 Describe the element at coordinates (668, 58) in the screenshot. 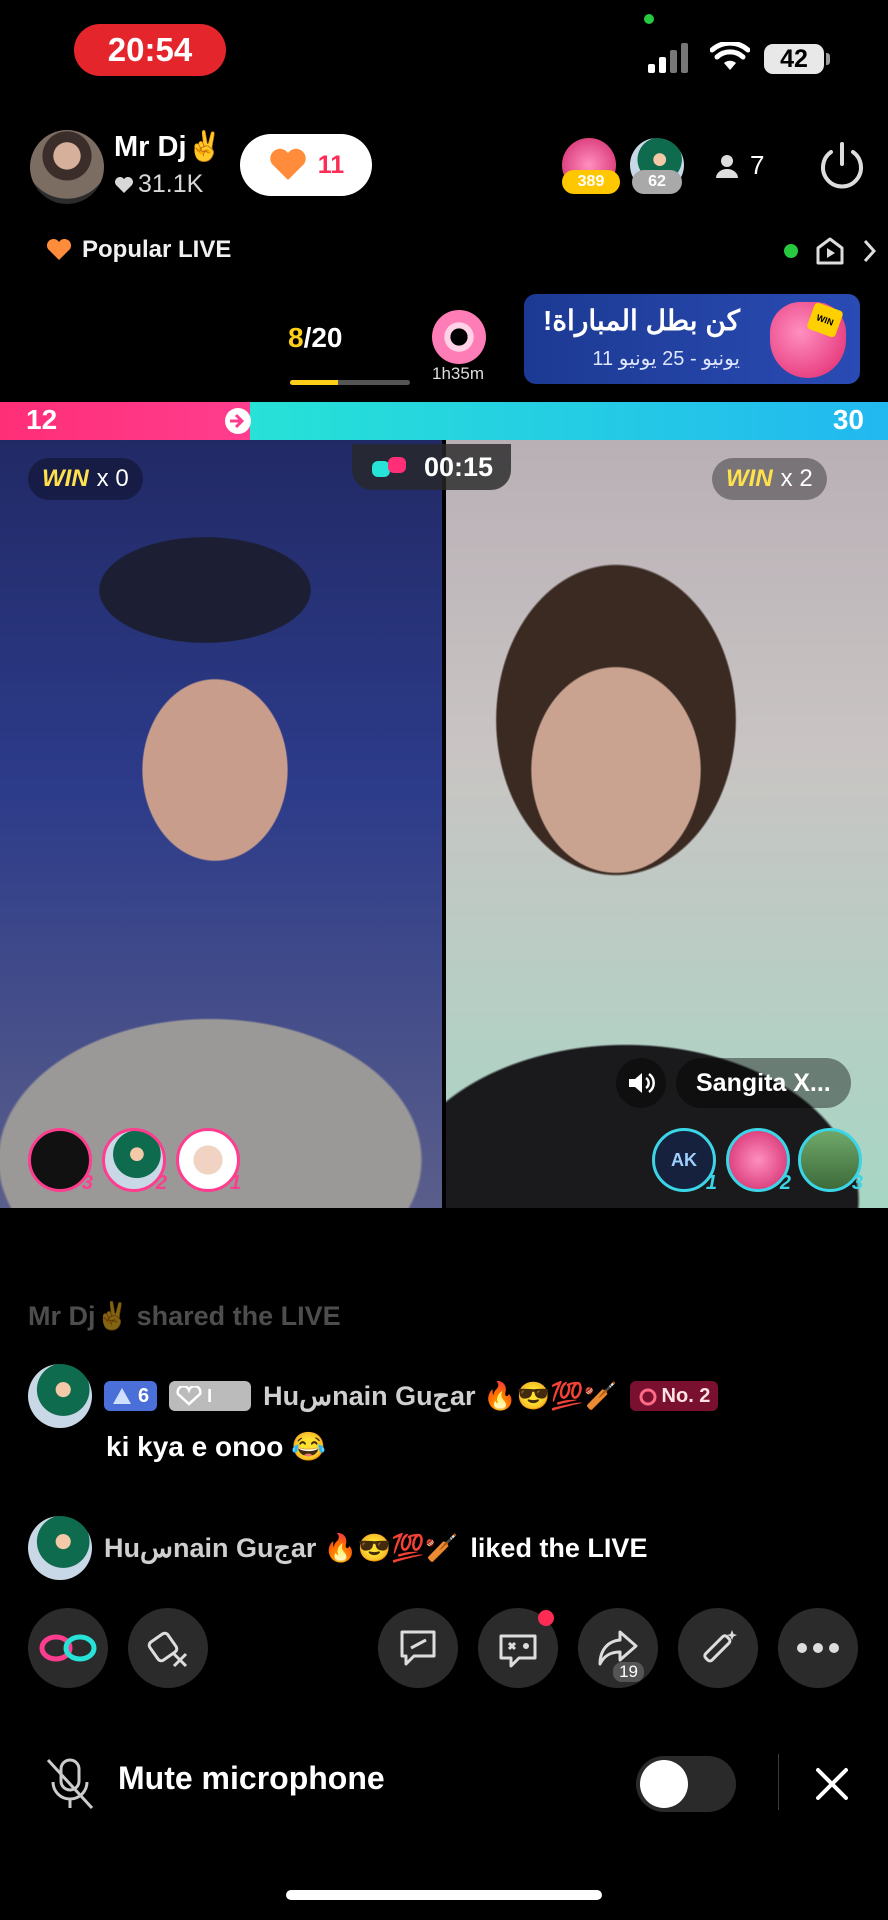

I see `signal-icon` at that location.